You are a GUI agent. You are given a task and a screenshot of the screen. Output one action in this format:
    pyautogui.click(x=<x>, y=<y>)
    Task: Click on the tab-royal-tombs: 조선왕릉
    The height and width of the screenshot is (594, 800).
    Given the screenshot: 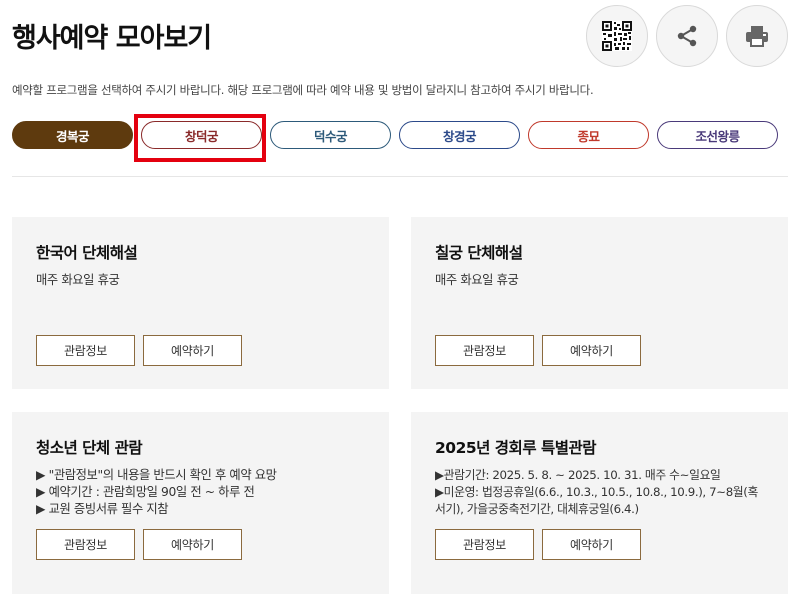 What is the action you would take?
    pyautogui.click(x=717, y=135)
    